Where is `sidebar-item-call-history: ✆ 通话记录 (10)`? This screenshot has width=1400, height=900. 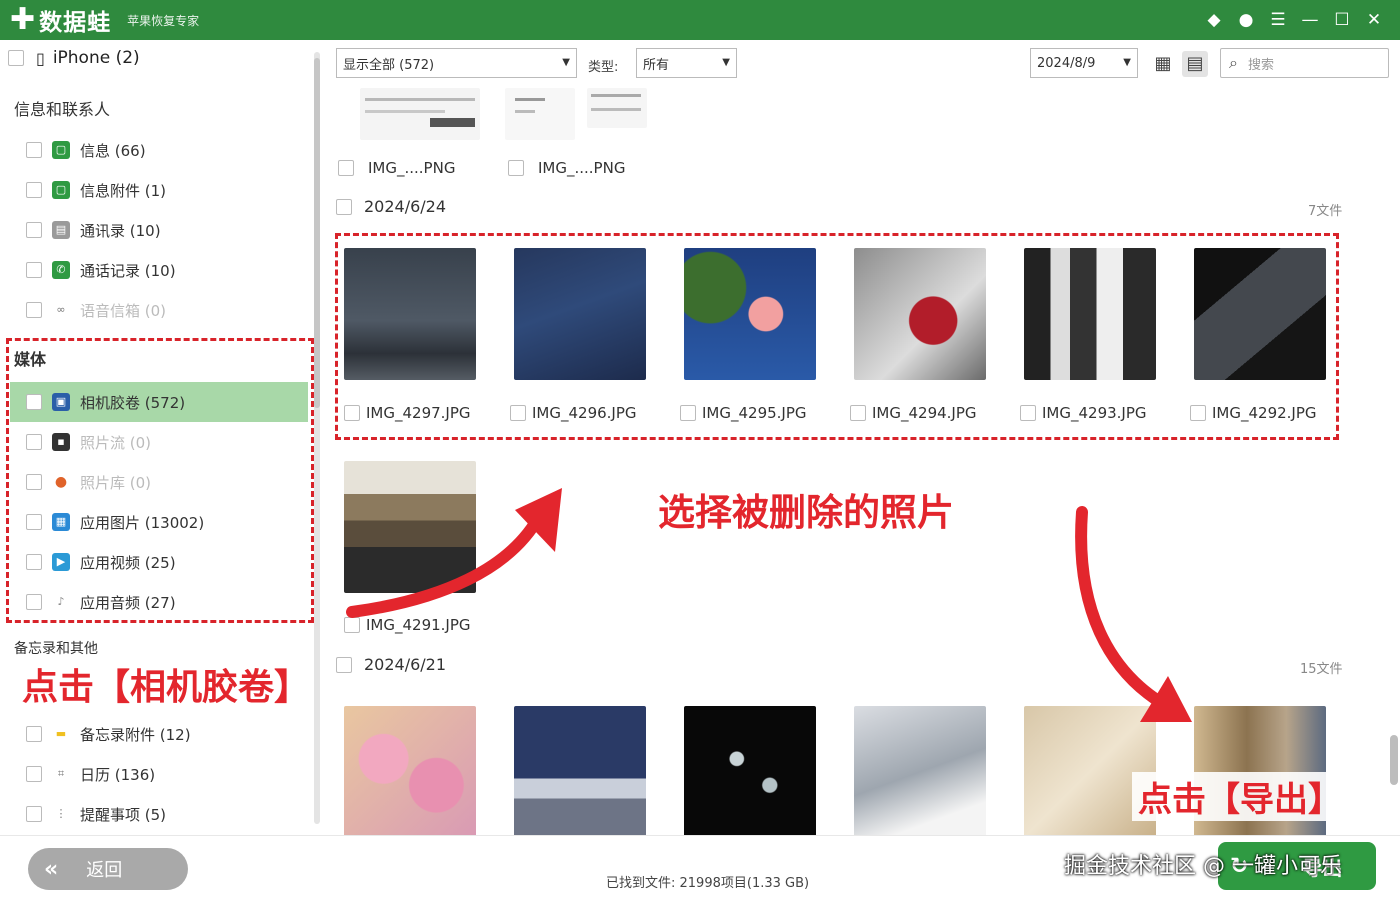 sidebar-item-call-history: ✆ 通话记录 (10) is located at coordinates (166, 270).